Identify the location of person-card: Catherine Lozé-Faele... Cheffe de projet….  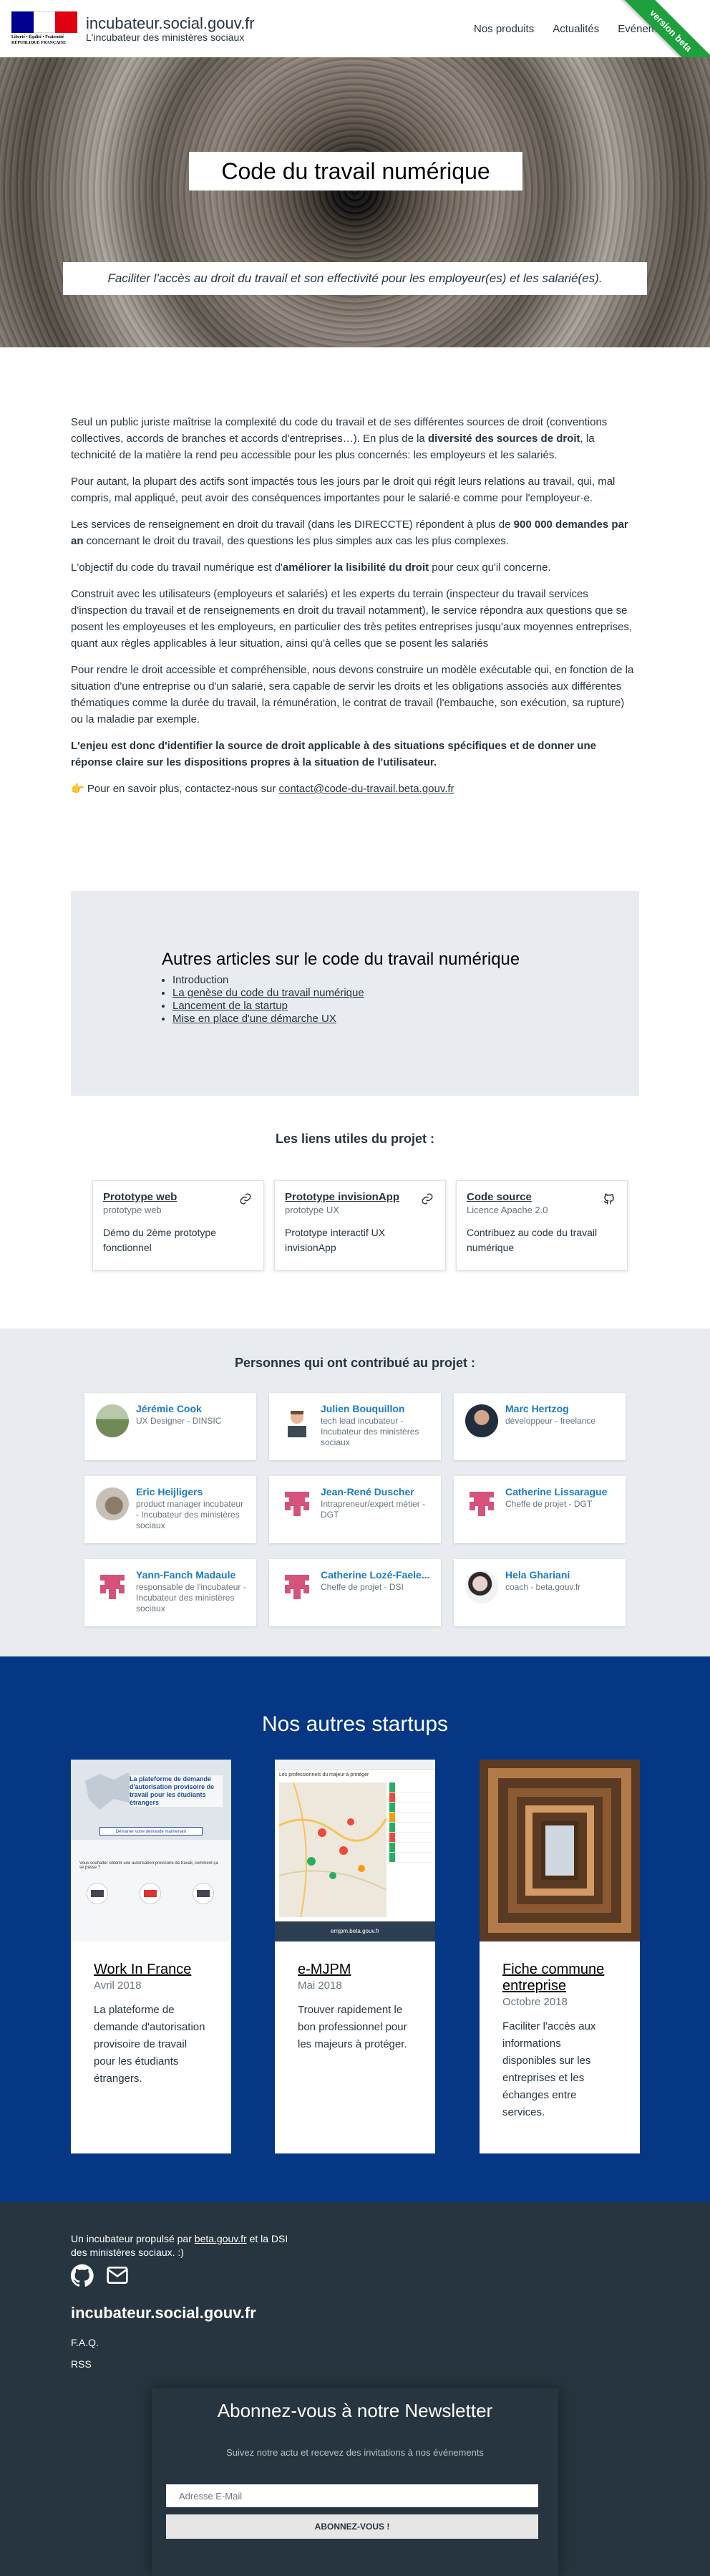
(355, 1592).